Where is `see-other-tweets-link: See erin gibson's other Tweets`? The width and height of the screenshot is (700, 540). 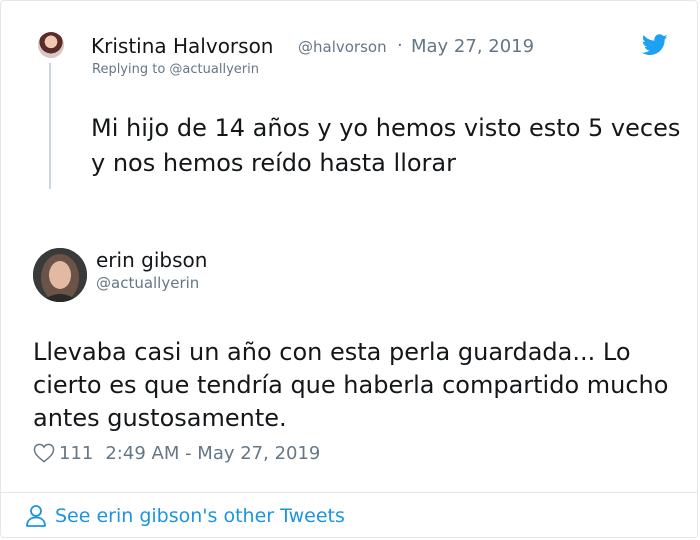 see-other-tweets-link: See erin gibson's other Tweets is located at coordinates (185, 516).